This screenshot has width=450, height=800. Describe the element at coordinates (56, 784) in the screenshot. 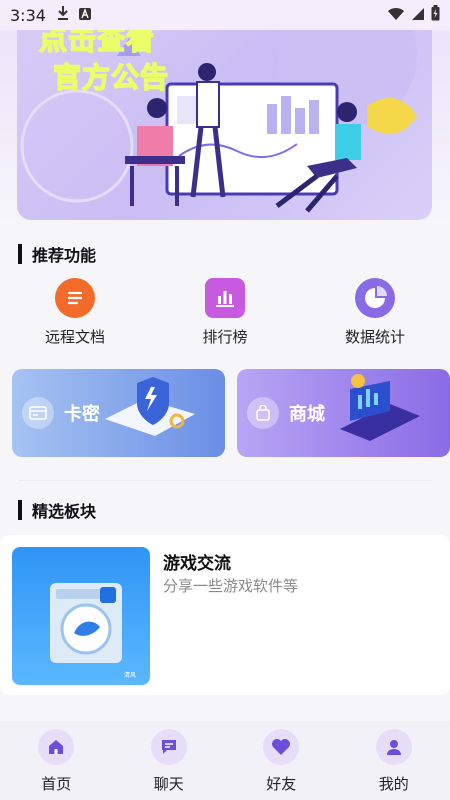

I see `nav-label: 首页` at that location.